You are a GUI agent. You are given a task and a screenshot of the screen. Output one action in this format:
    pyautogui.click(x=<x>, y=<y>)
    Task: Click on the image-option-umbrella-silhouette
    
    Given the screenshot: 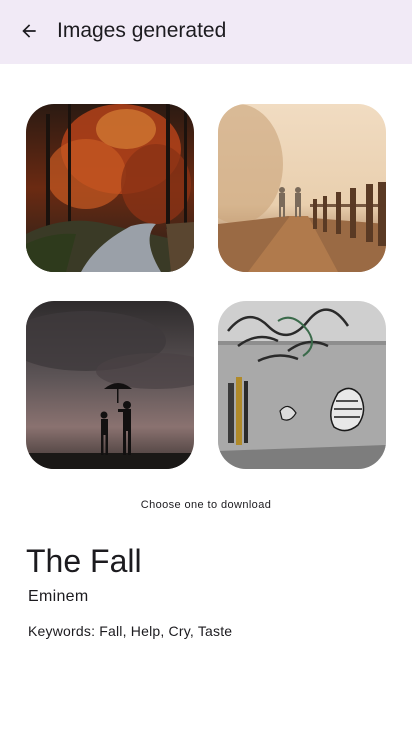 What is the action you would take?
    pyautogui.click(x=110, y=385)
    